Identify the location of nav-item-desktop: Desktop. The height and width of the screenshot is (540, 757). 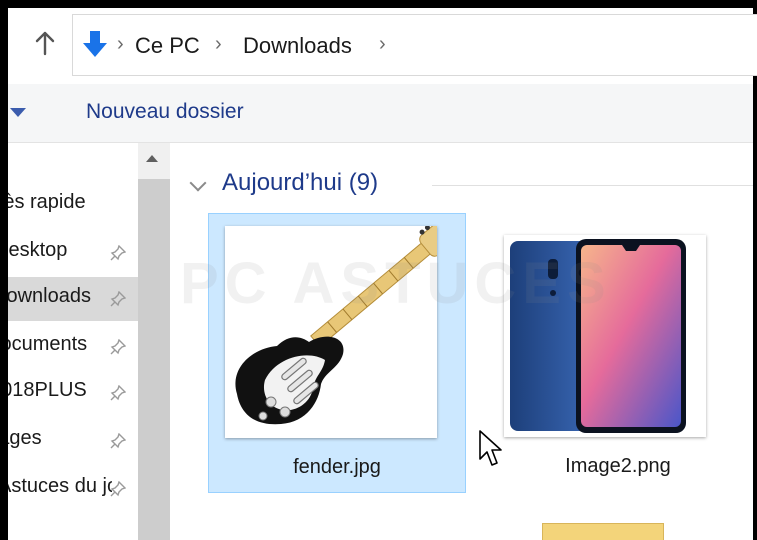
(73, 253).